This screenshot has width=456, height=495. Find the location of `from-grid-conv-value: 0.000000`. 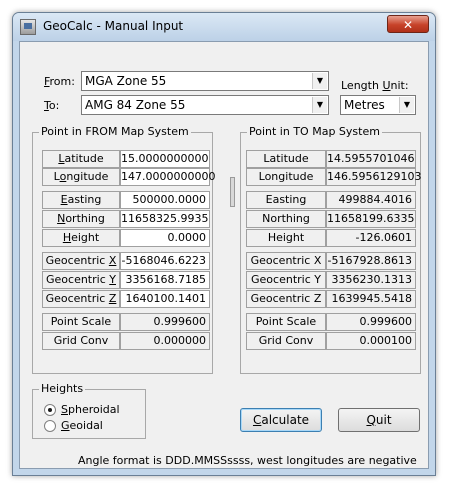

from-grid-conv-value: 0.000000 is located at coordinates (165, 341).